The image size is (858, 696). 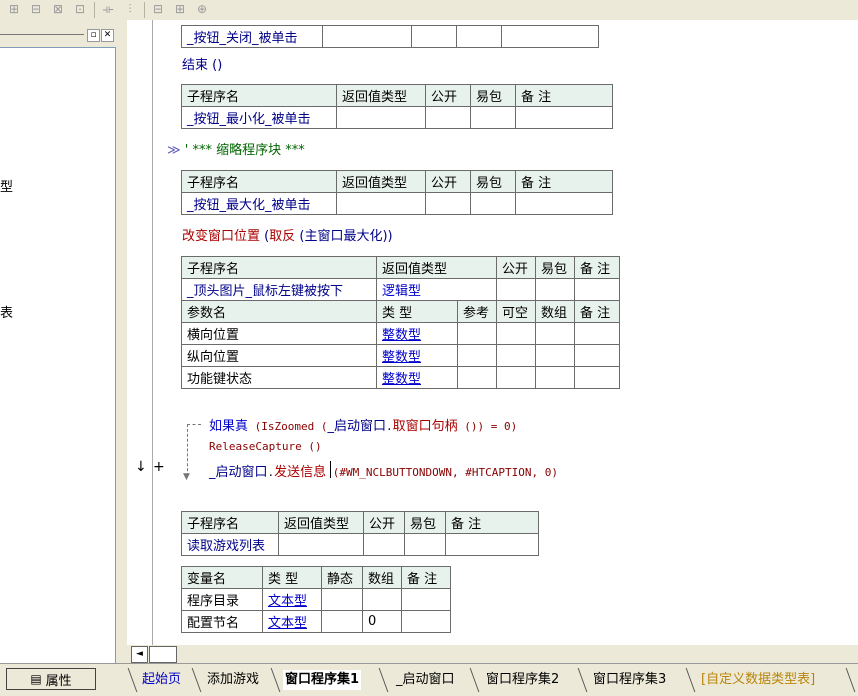 What do you see at coordinates (236, 148) in the screenshot?
I see `collapsed-block: ≫ ' *** 缩略程序块 ***` at bounding box center [236, 148].